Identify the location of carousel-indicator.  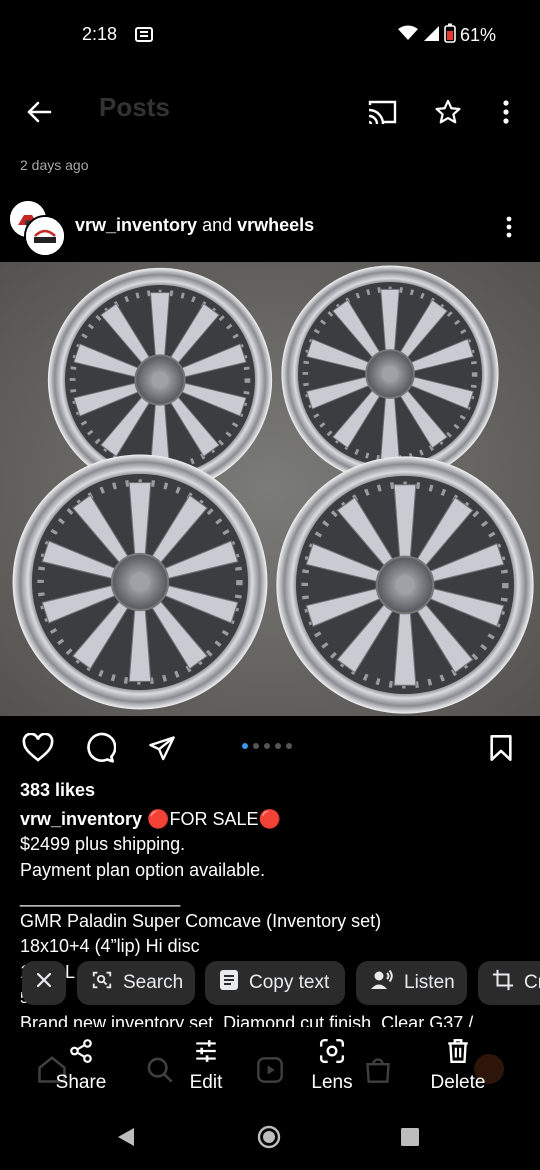
(267, 746).